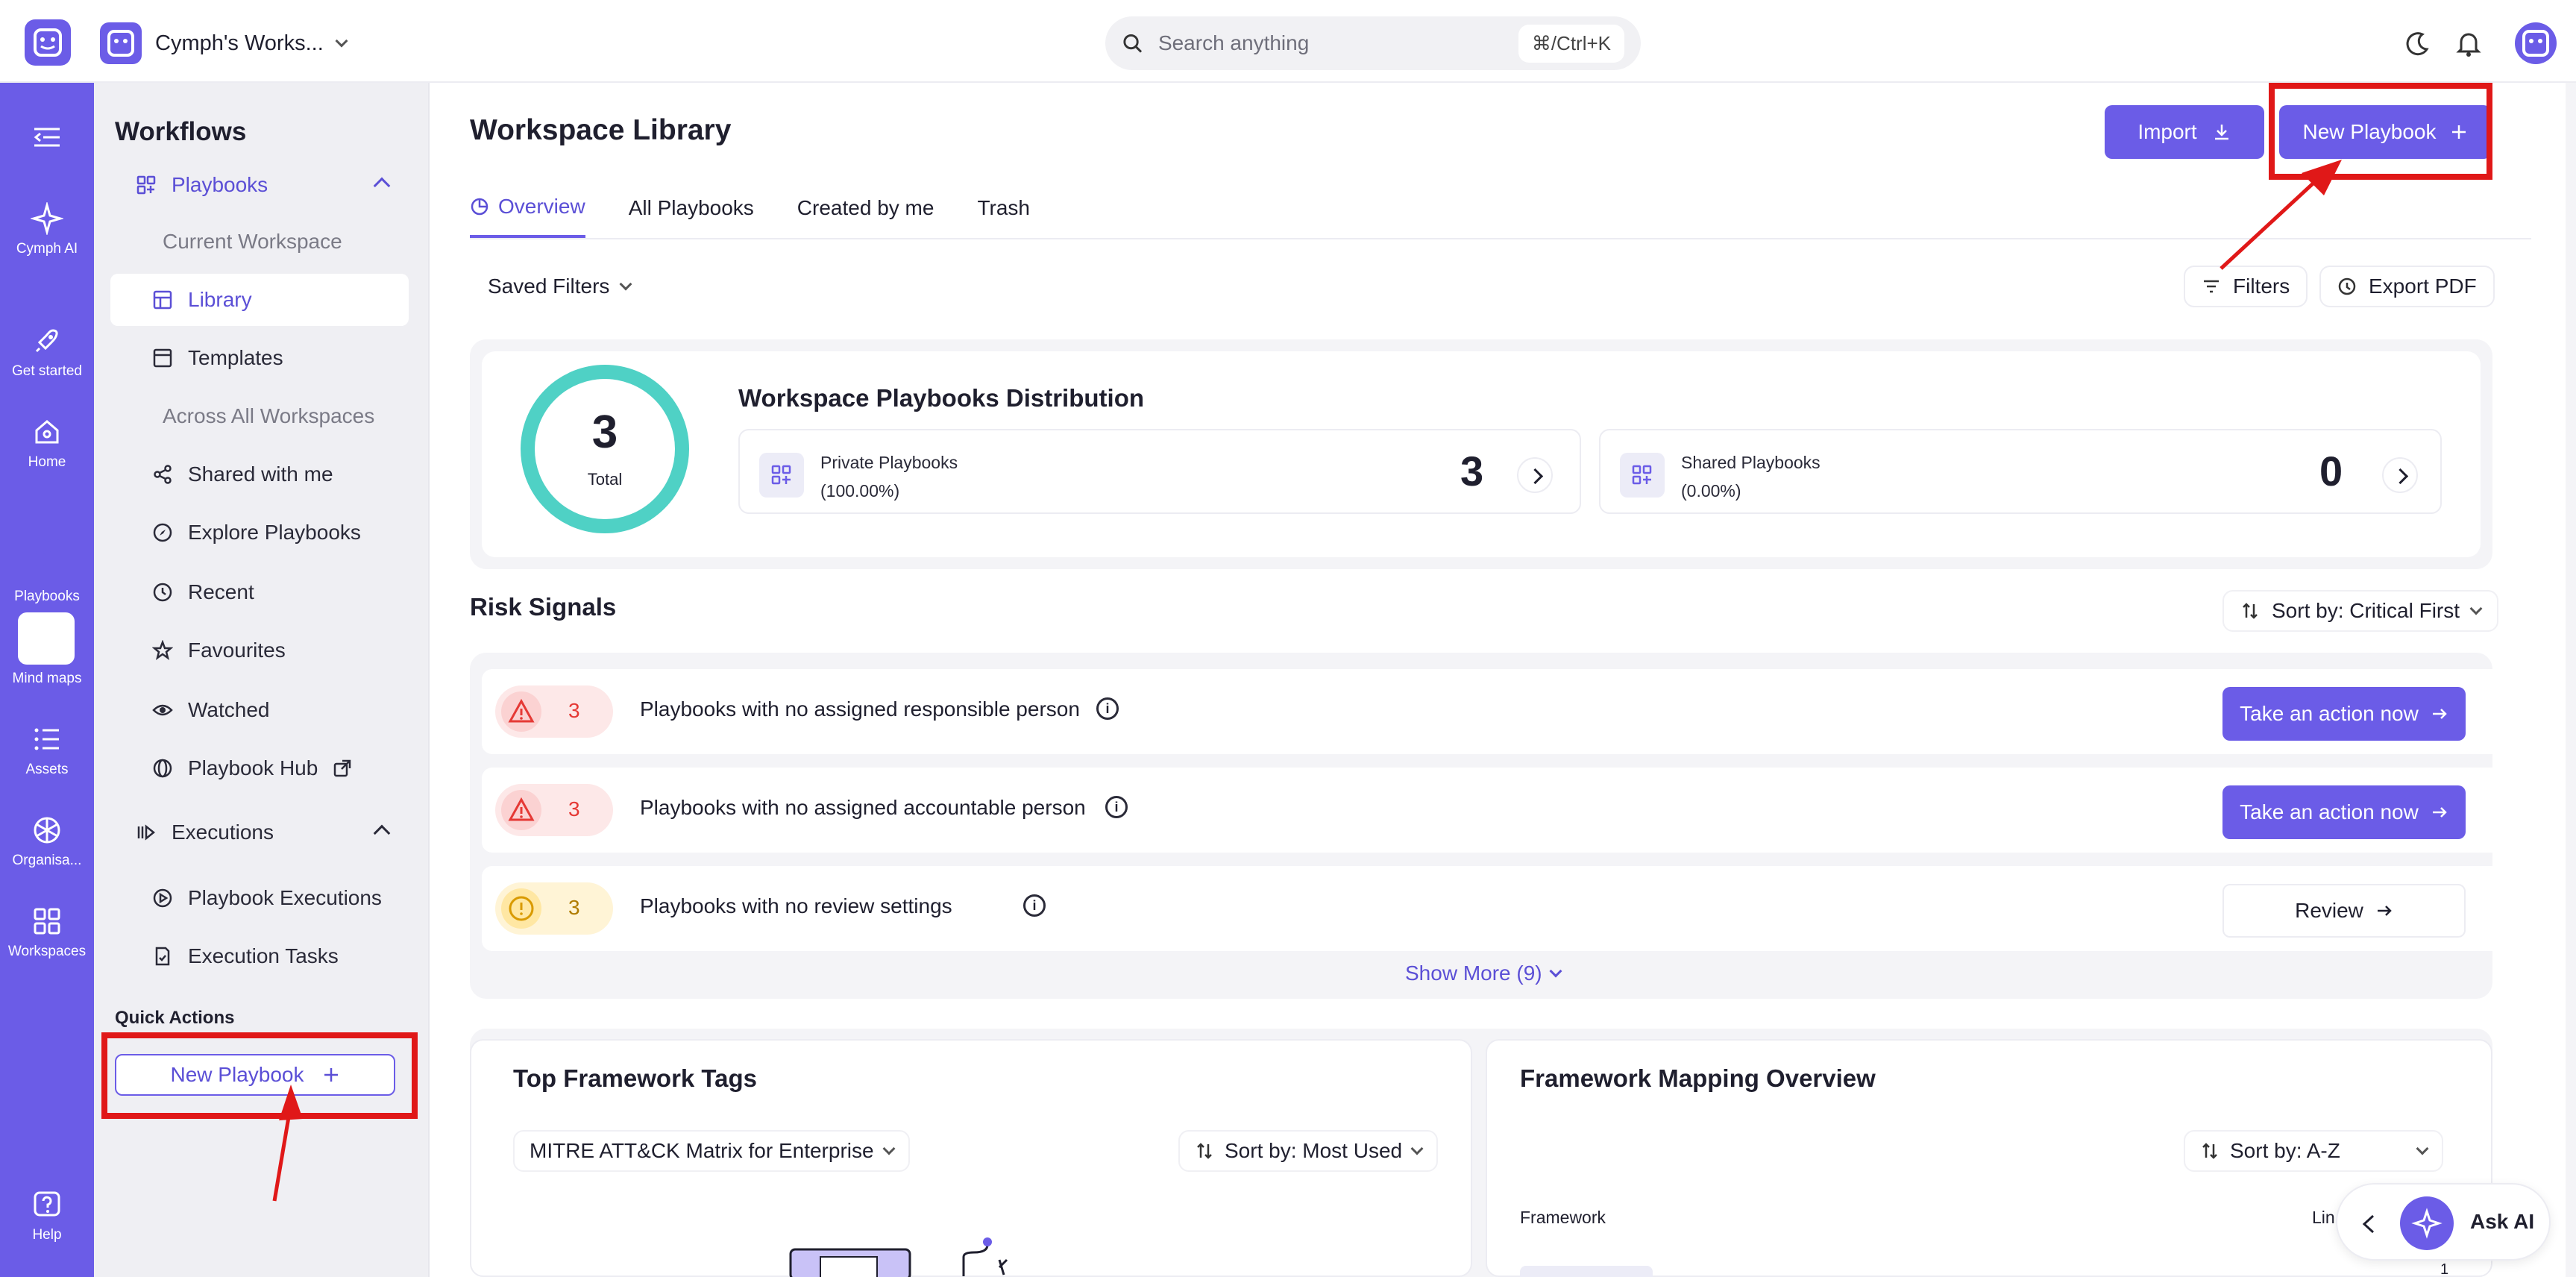 This screenshot has width=2576, height=1277. I want to click on review-button: Review, so click(2344, 911).